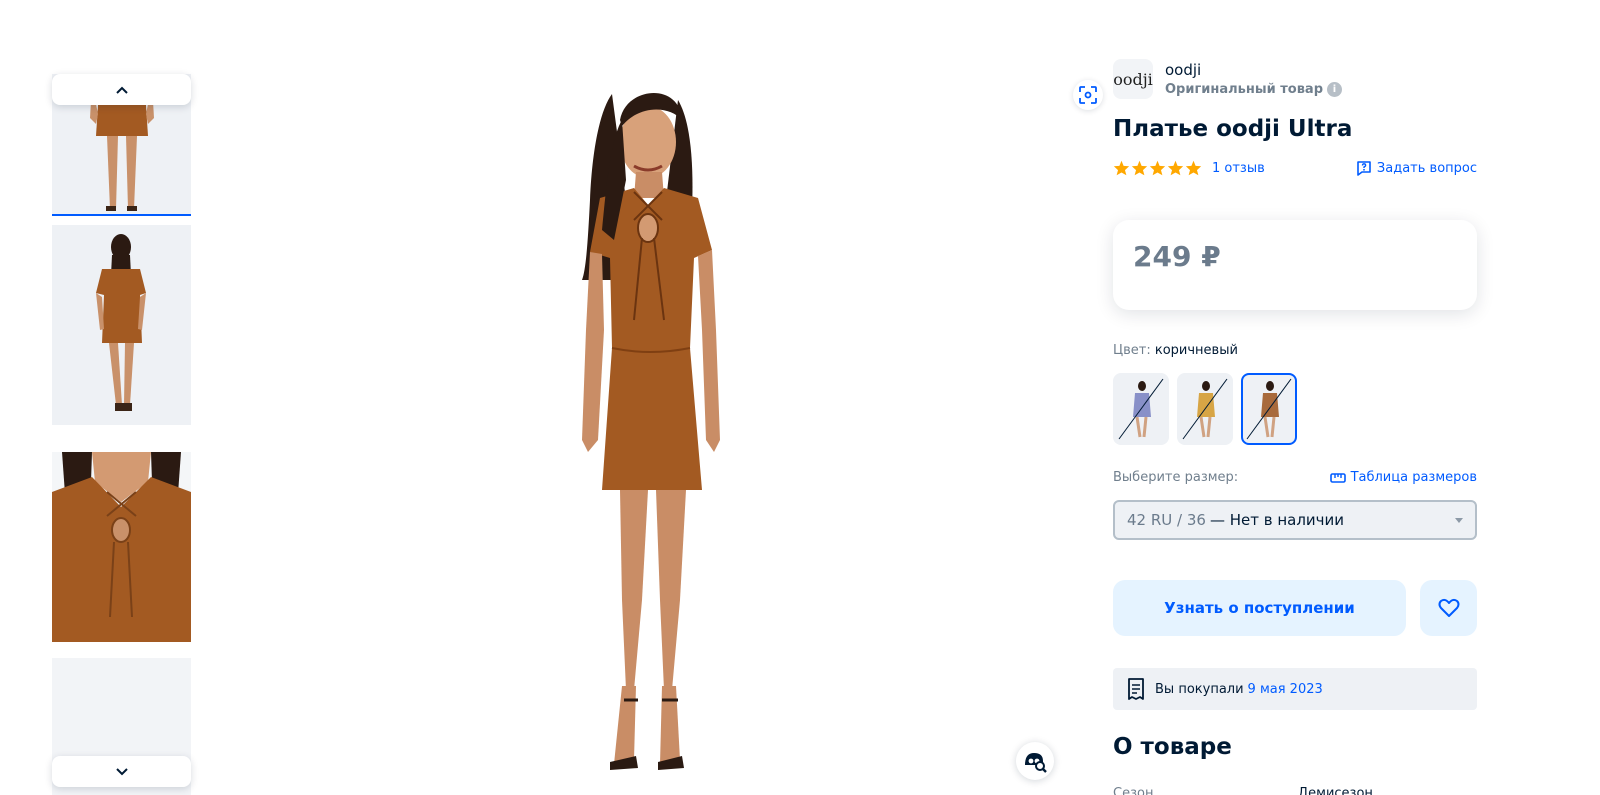 The image size is (1600, 795). I want to click on ruler-icon, so click(1337, 477).